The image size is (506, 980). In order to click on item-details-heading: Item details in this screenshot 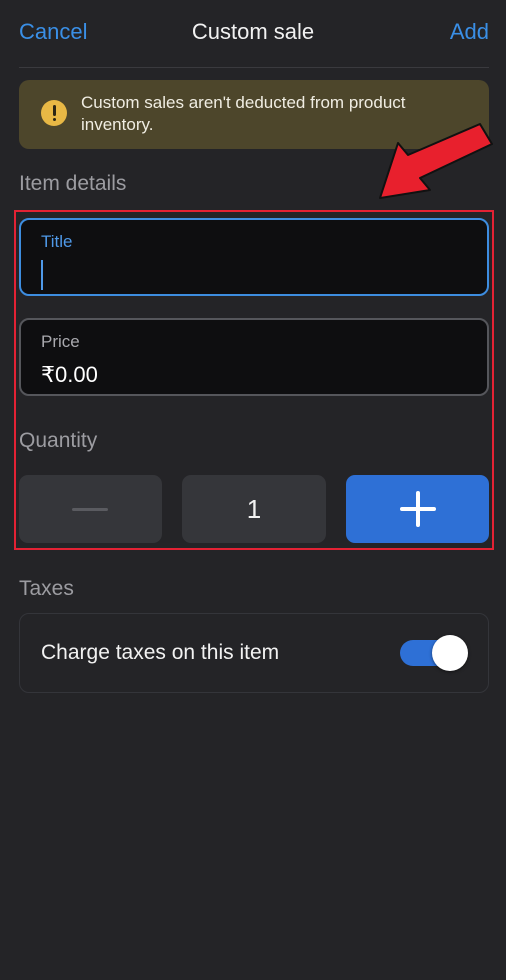, I will do `click(73, 183)`.